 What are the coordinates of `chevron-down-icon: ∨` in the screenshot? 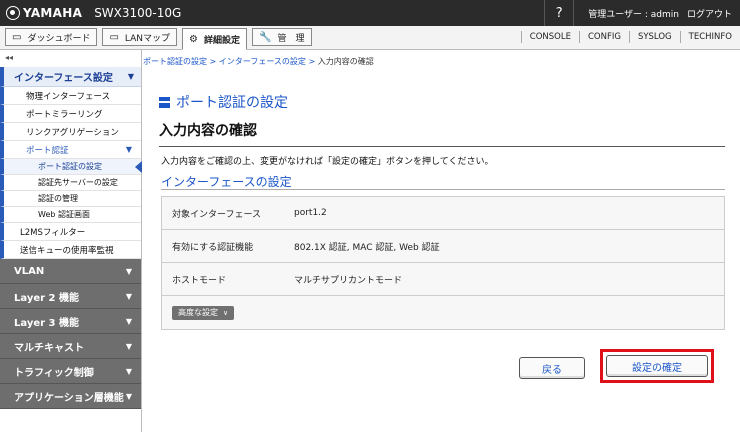 It's located at (226, 312).